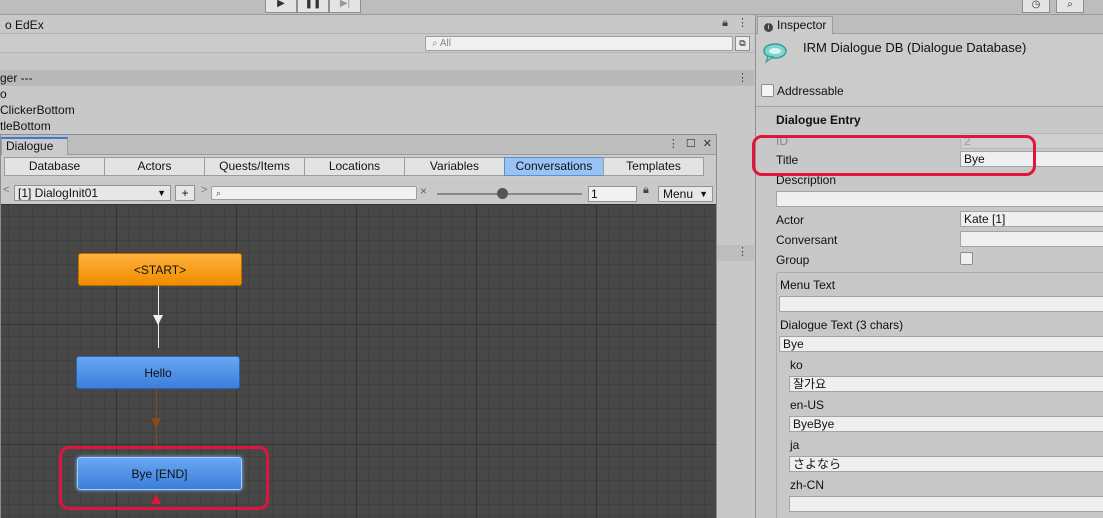  What do you see at coordinates (796, 365) in the screenshot?
I see `lang-label-ko: ko` at bounding box center [796, 365].